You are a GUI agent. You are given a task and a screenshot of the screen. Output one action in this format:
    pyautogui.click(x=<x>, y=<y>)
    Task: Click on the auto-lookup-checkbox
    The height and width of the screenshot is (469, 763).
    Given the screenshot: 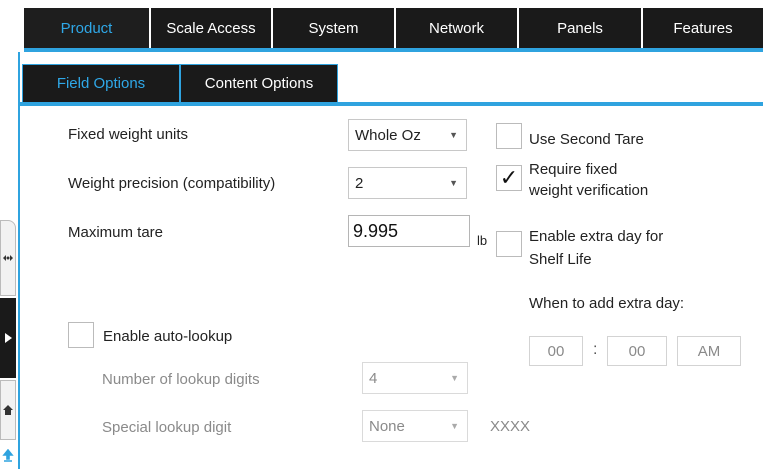 What is the action you would take?
    pyautogui.click(x=81, y=335)
    